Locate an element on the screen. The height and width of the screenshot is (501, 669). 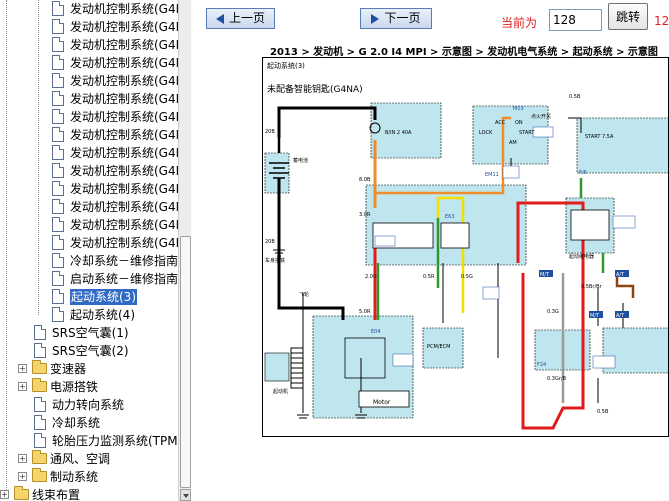
tree-item: + 电源搭铁 is located at coordinates (89, 387).